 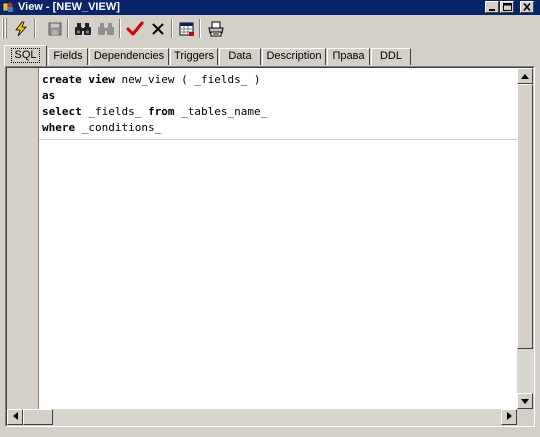 I want to click on sql-keyword: where, so click(x=59, y=127).